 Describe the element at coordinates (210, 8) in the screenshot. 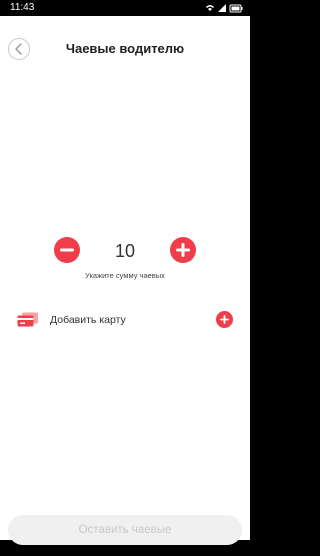

I see `wifi-icon` at that location.